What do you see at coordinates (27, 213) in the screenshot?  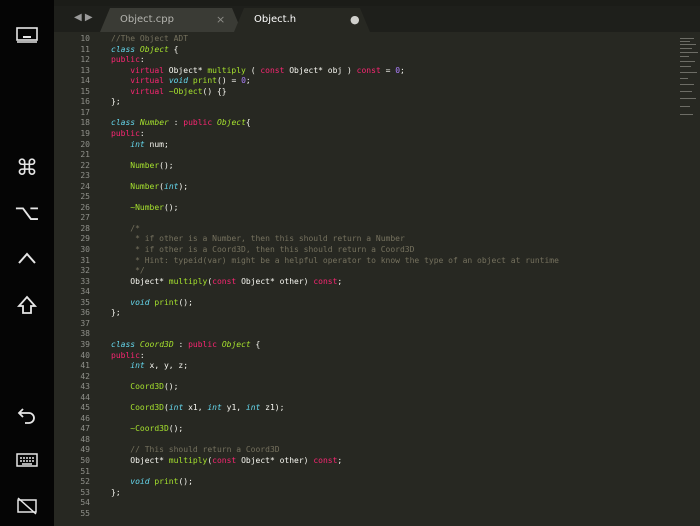 I see `option-icon: ⌥` at bounding box center [27, 213].